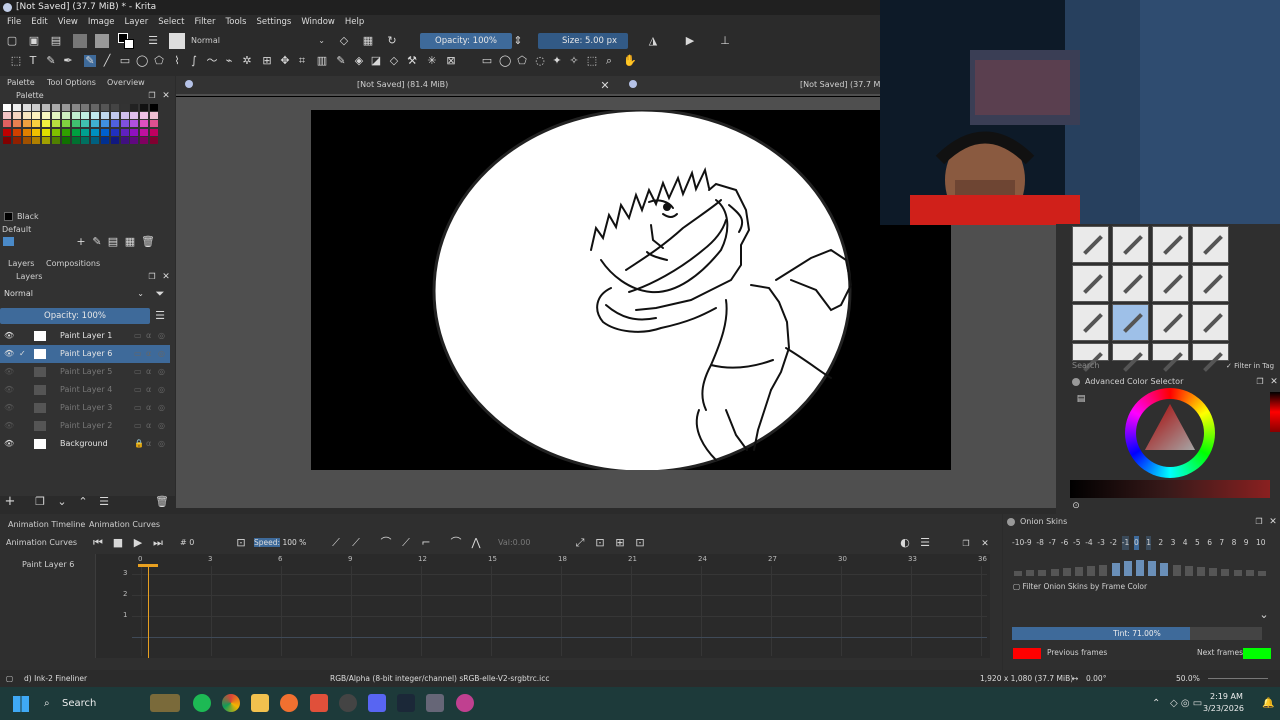  Describe the element at coordinates (75, 294) in the screenshot. I see `layer-blend-select: Normal ⌄` at that location.